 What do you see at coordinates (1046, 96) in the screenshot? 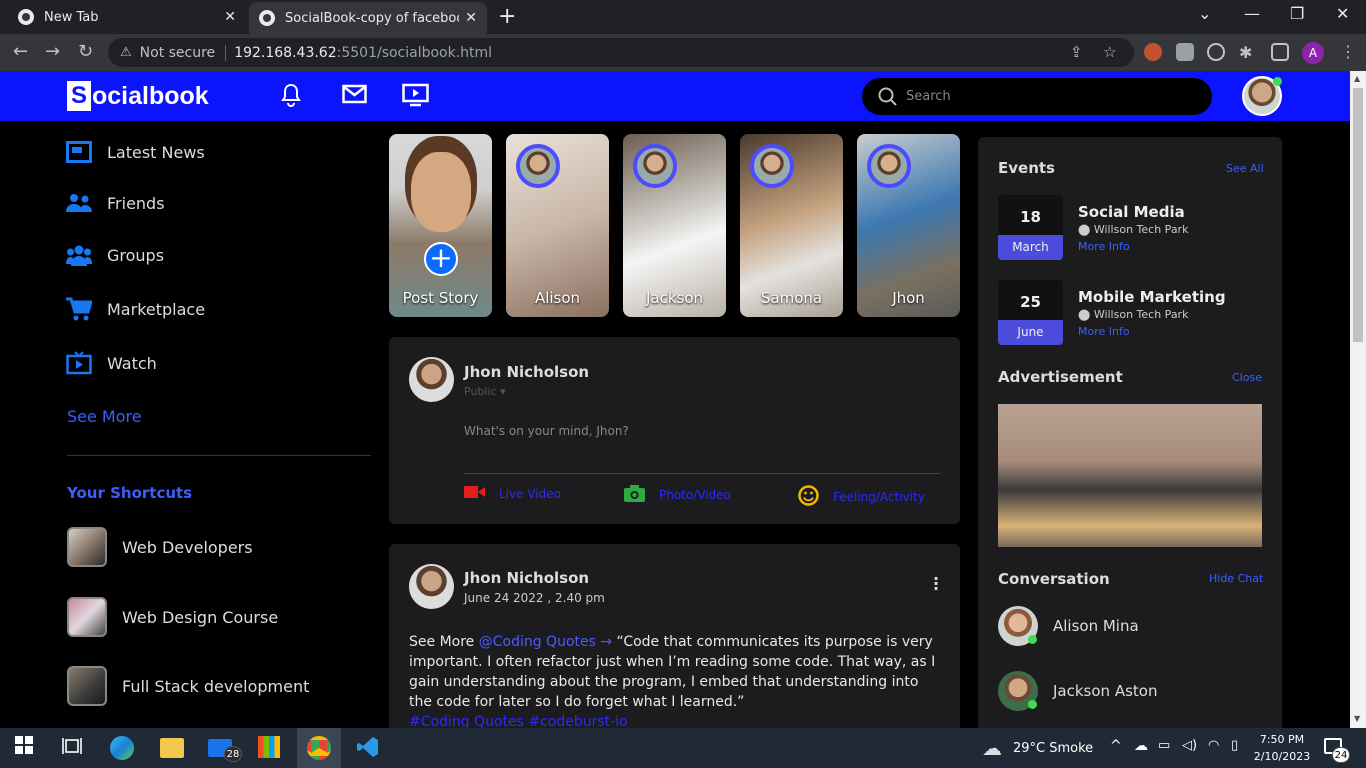
I see `search-input` at bounding box center [1046, 96].